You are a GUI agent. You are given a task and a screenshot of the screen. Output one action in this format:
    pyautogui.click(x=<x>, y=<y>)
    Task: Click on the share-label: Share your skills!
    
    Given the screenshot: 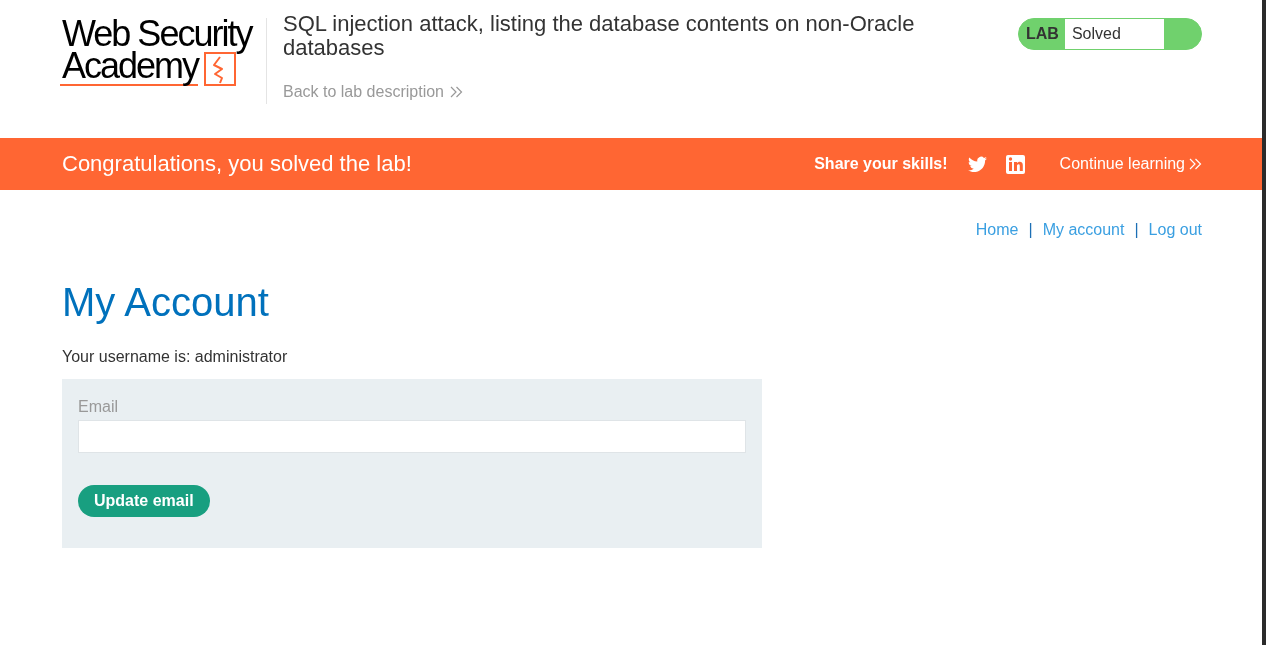 What is the action you would take?
    pyautogui.click(x=881, y=164)
    